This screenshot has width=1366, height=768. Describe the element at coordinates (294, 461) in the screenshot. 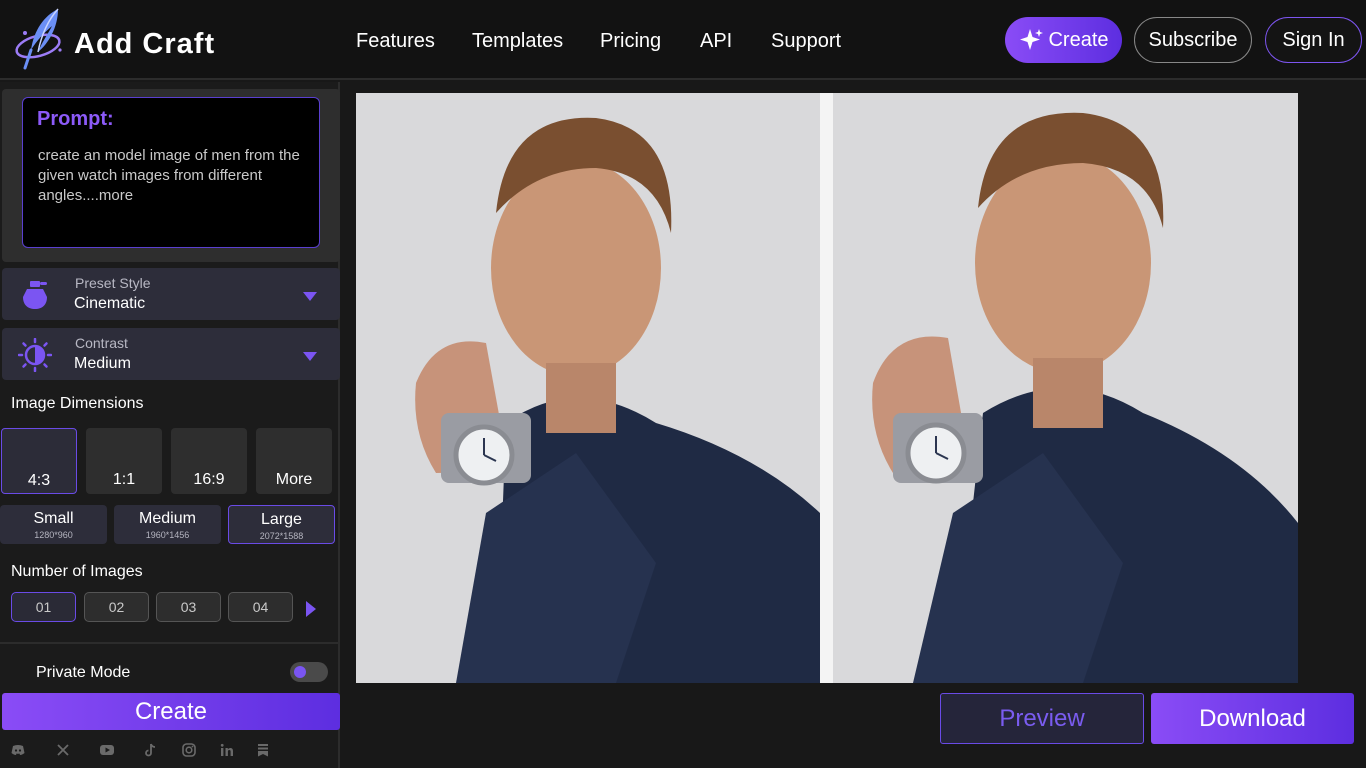

I see `ratio-more-button: More` at that location.